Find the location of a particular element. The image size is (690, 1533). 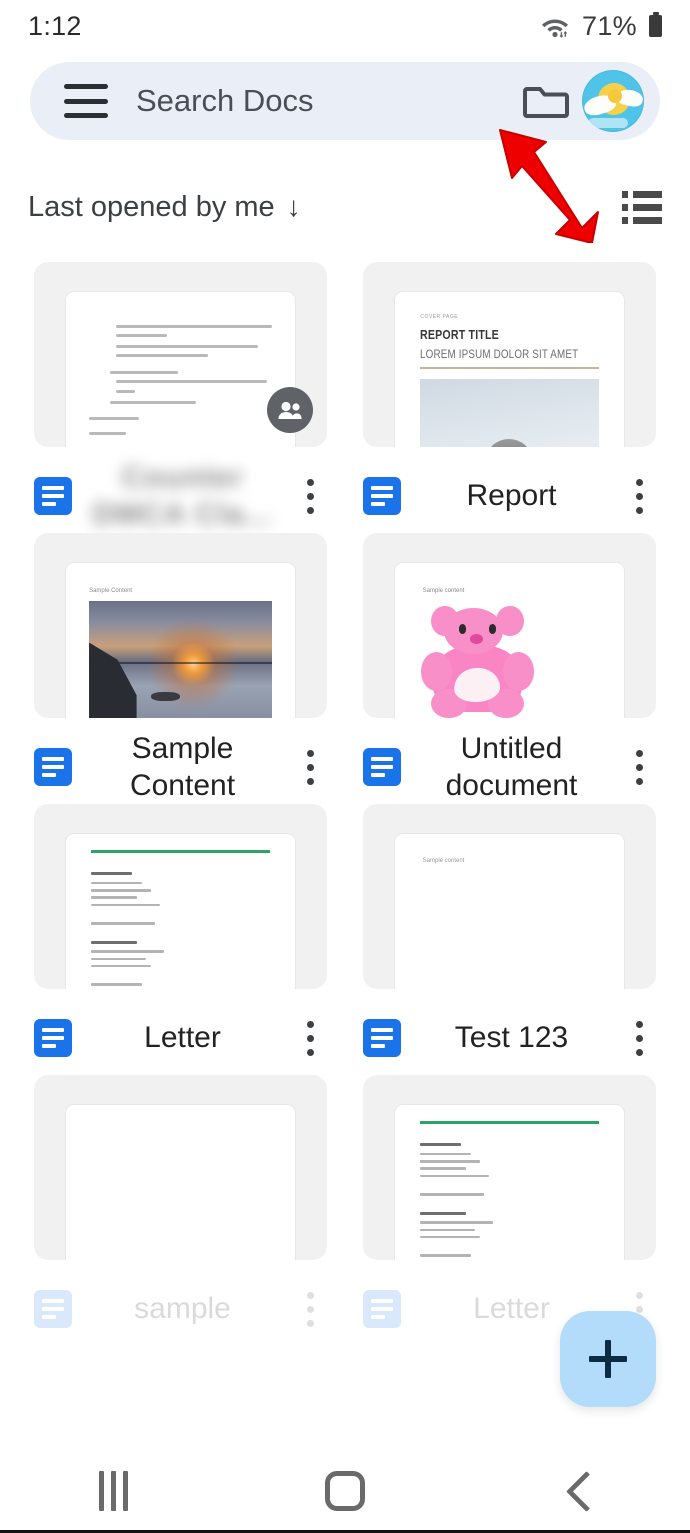

card-footer: Test 123 is located at coordinates (509, 1038).